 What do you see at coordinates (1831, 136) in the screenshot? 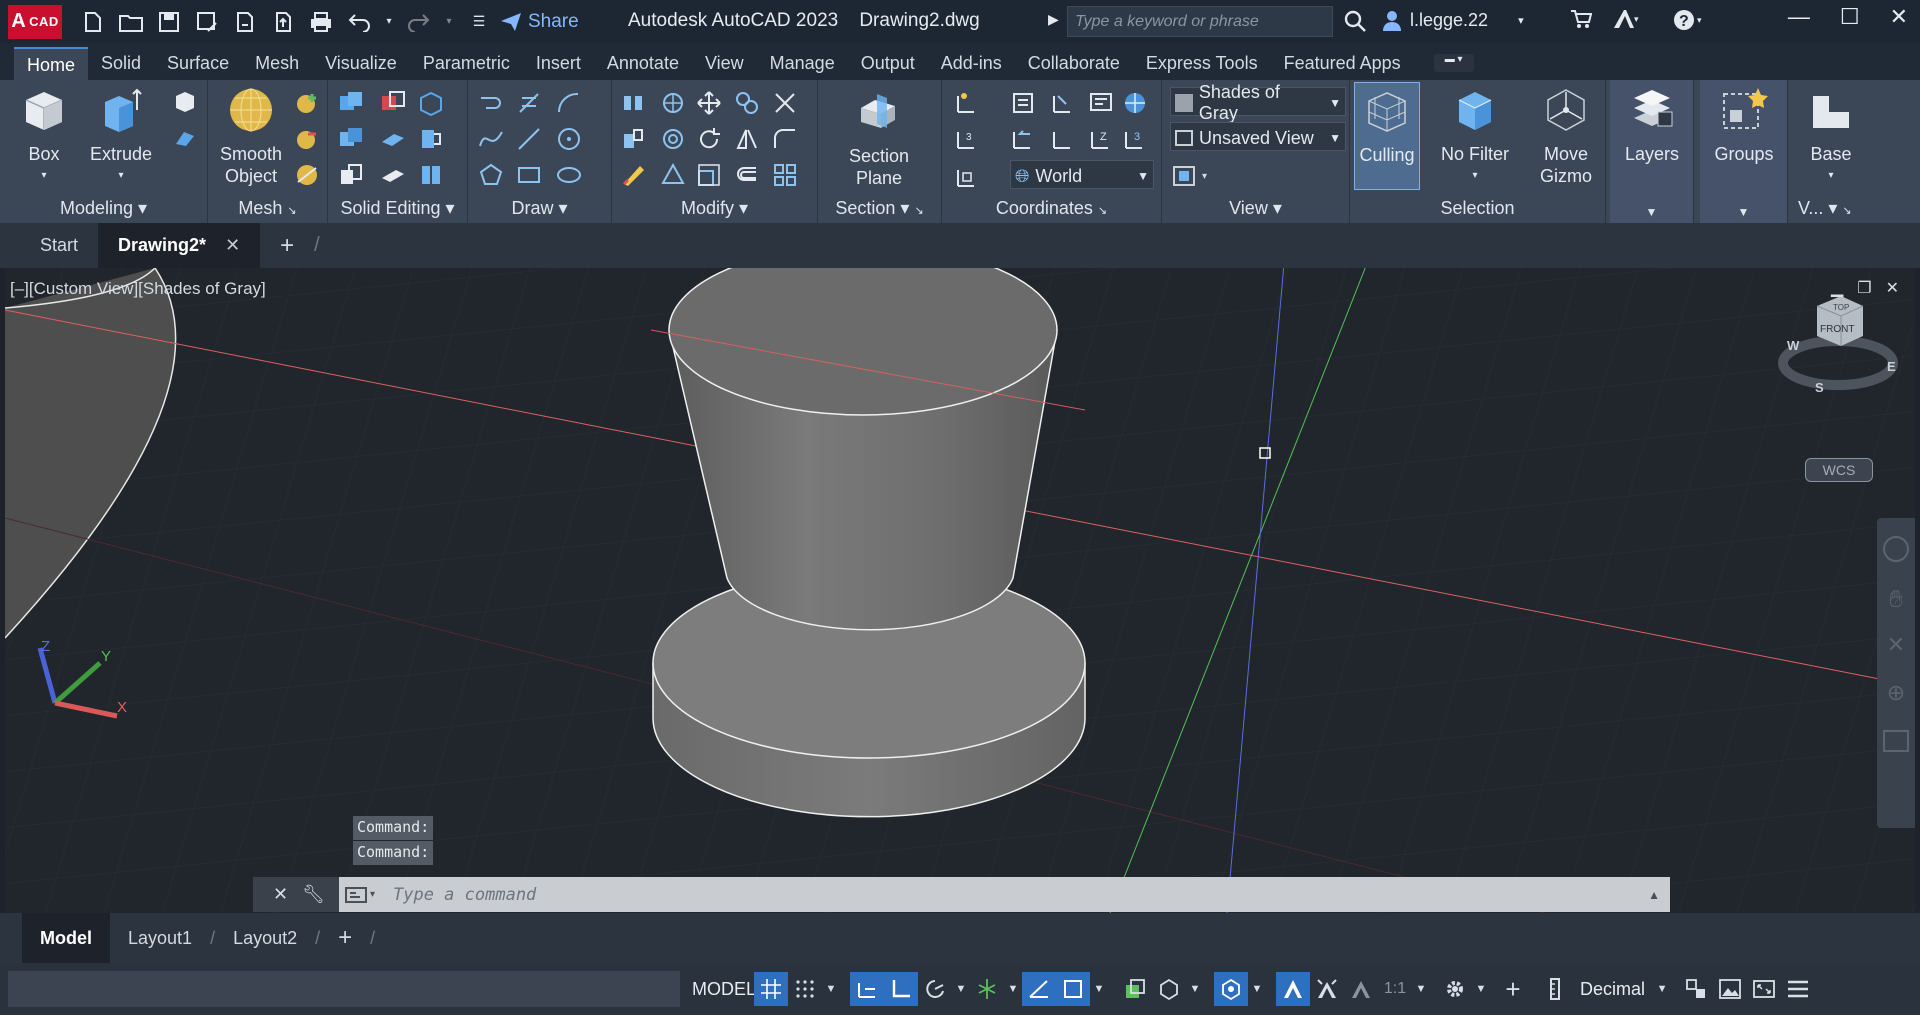
I see `base-button: Base ▾` at bounding box center [1831, 136].